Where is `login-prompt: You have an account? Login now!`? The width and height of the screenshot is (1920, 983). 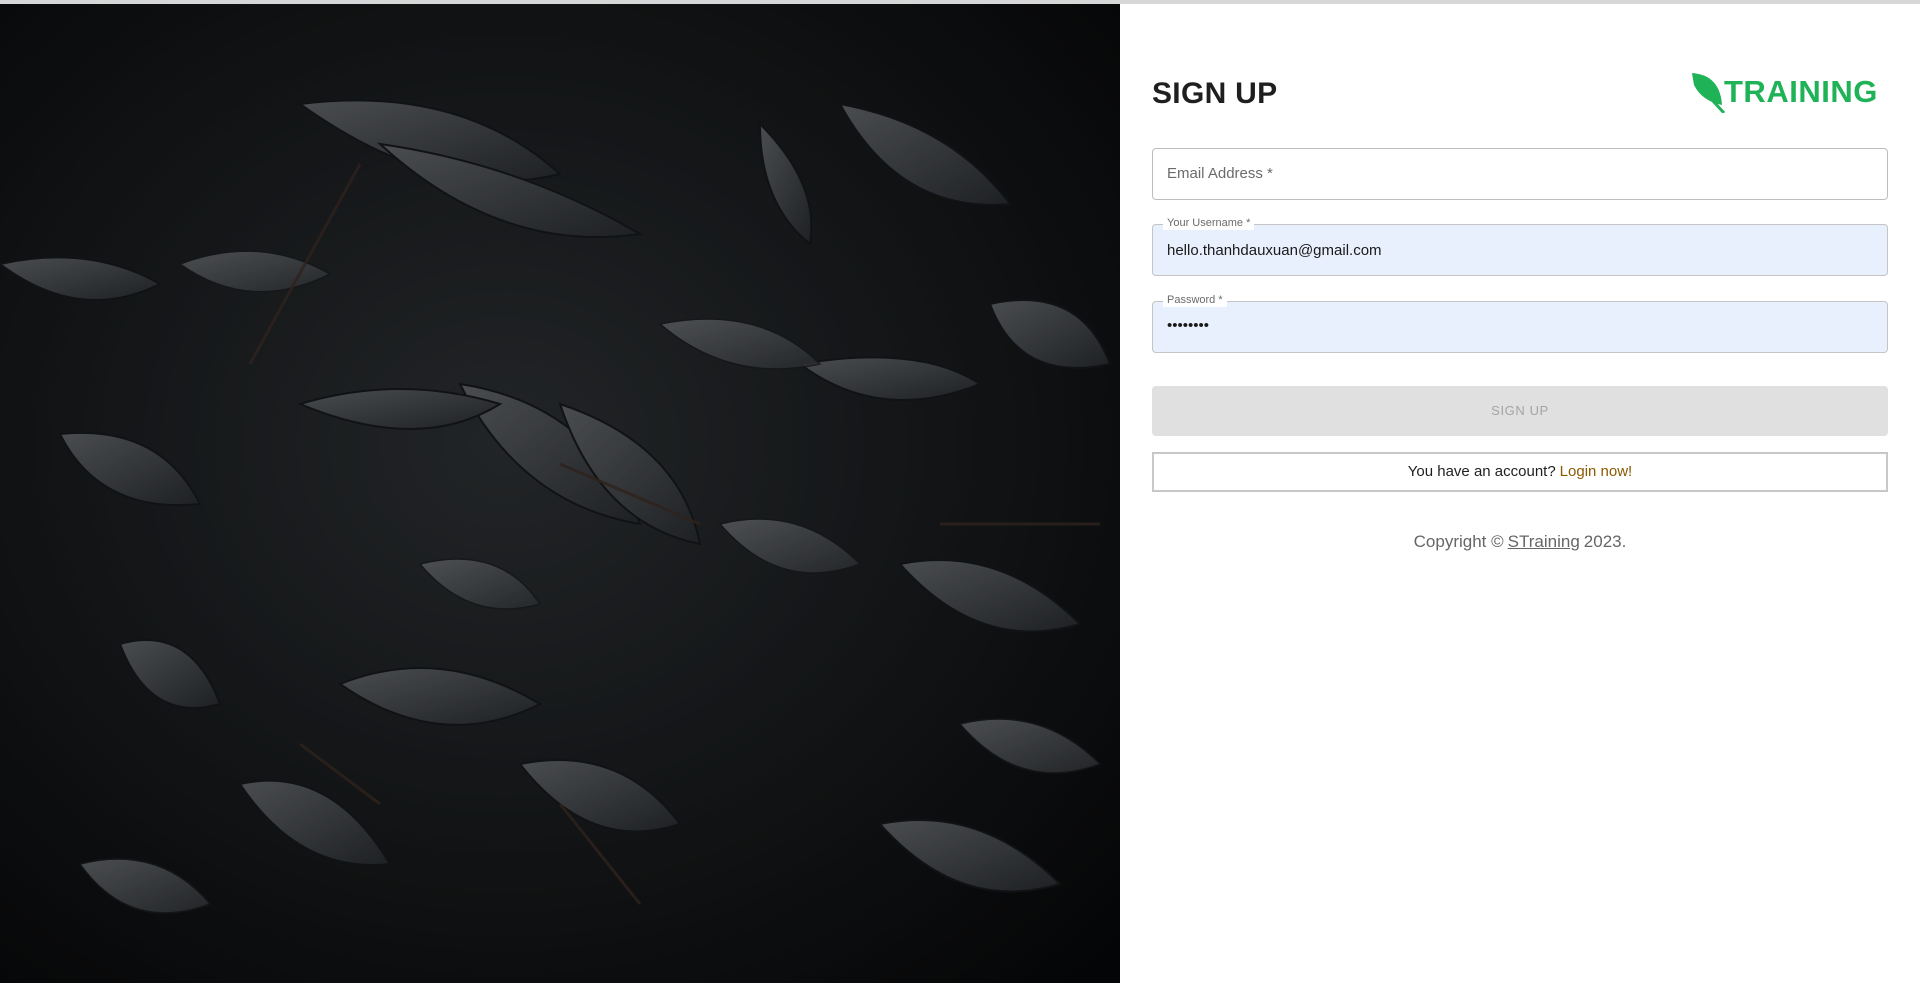 login-prompt: You have an account? Login now! is located at coordinates (1520, 472).